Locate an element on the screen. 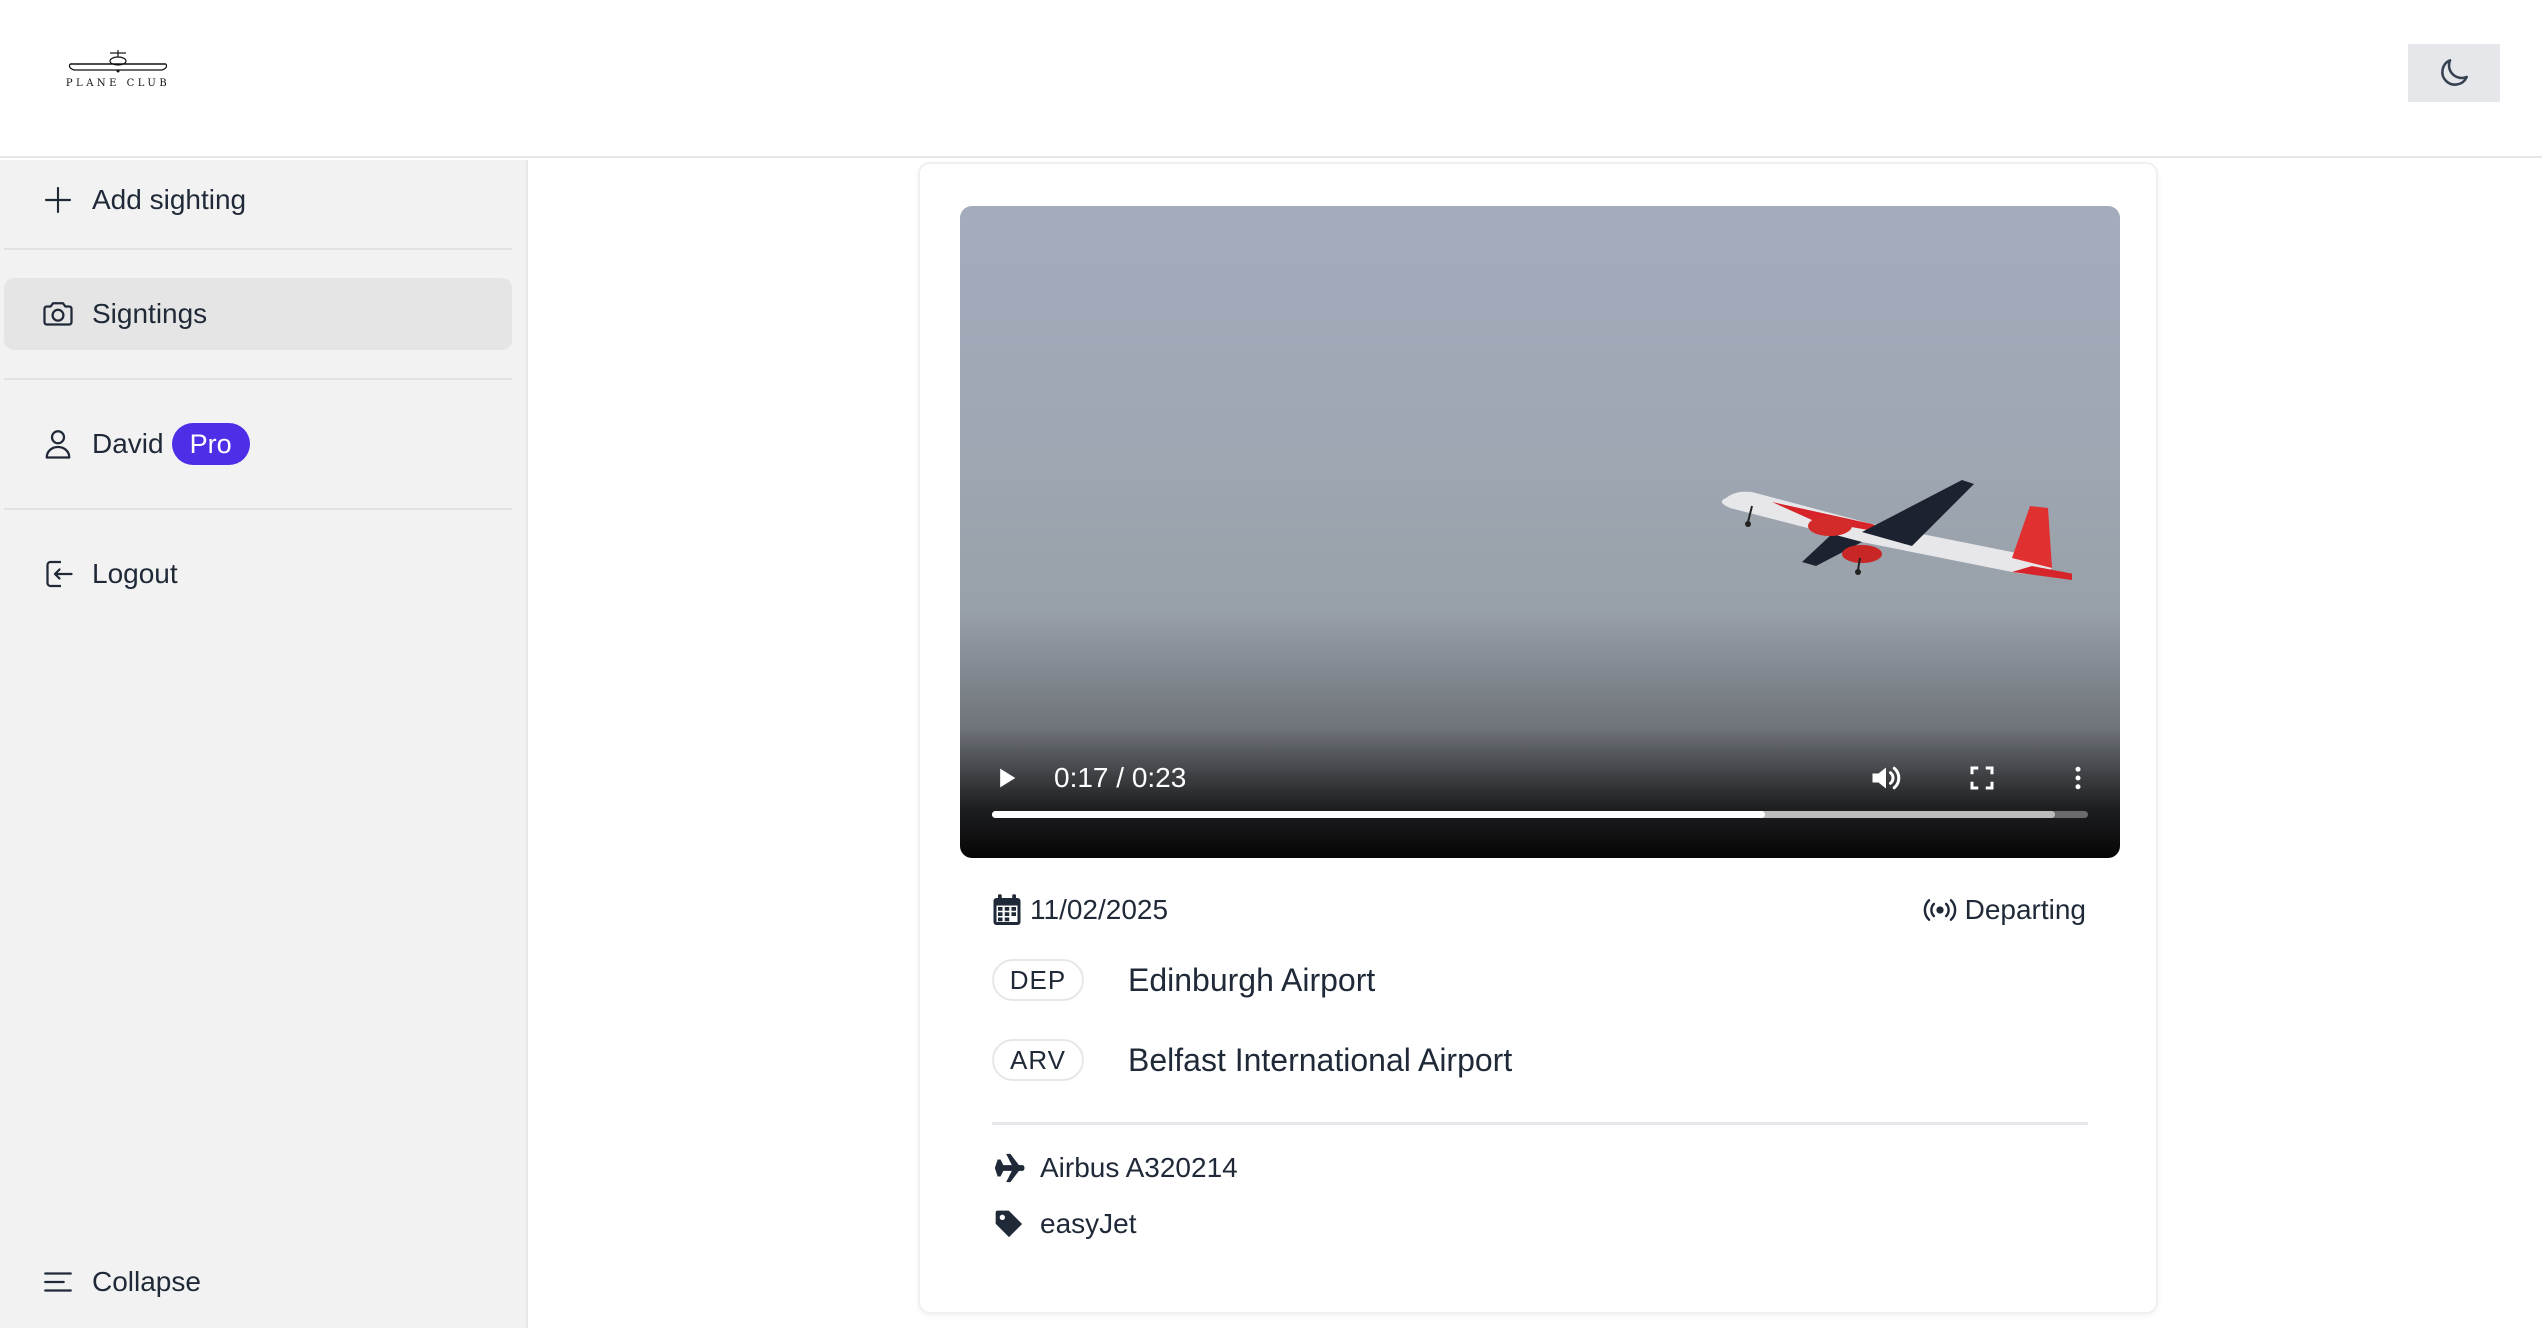  menu-lines-icon is located at coordinates (58, 1282).